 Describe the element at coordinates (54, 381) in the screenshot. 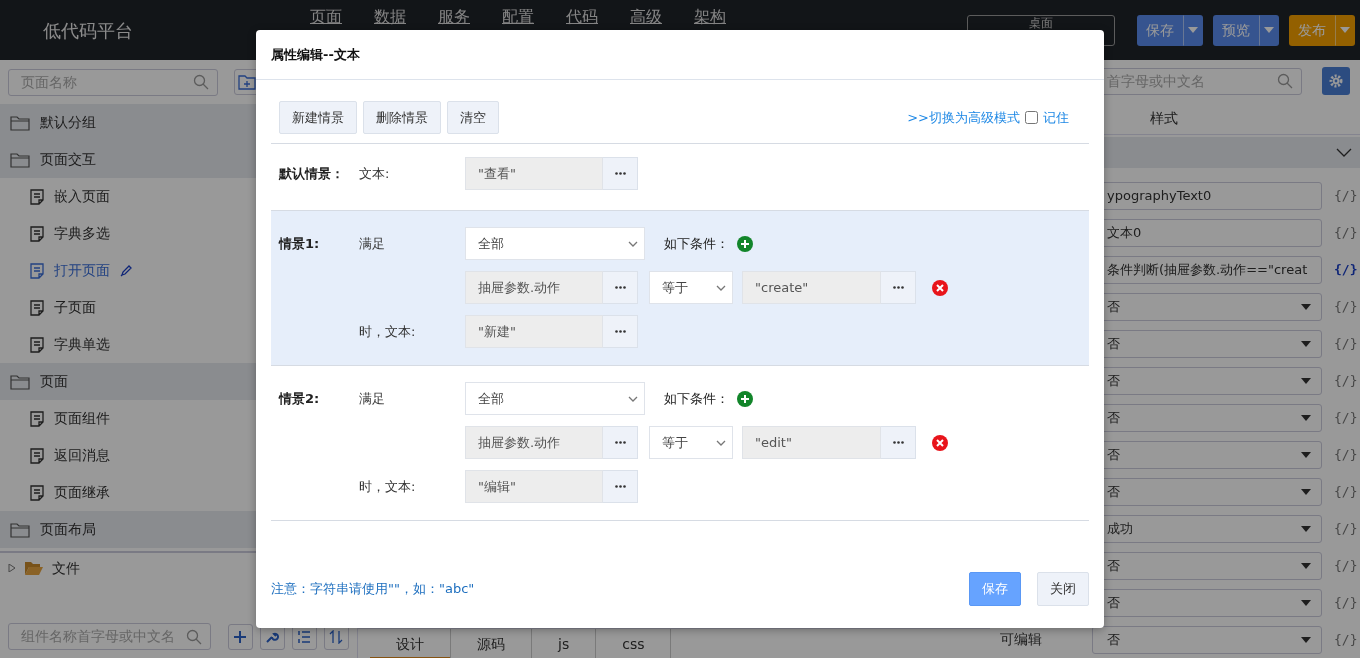

I see `item-label: 页面` at that location.